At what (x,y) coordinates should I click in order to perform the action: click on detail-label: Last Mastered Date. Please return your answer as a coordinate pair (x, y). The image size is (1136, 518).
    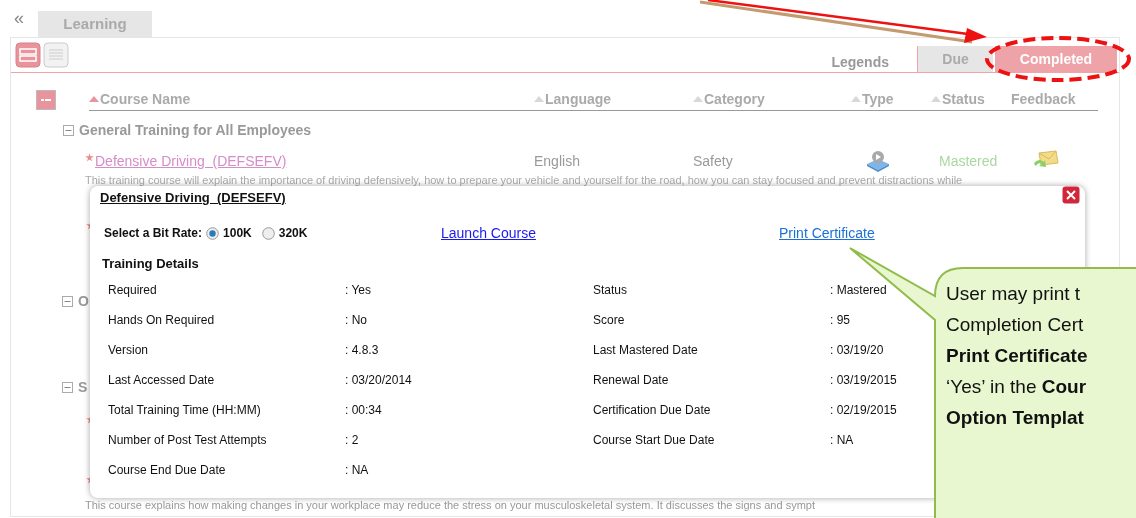
    Looking at the image, I should click on (646, 351).